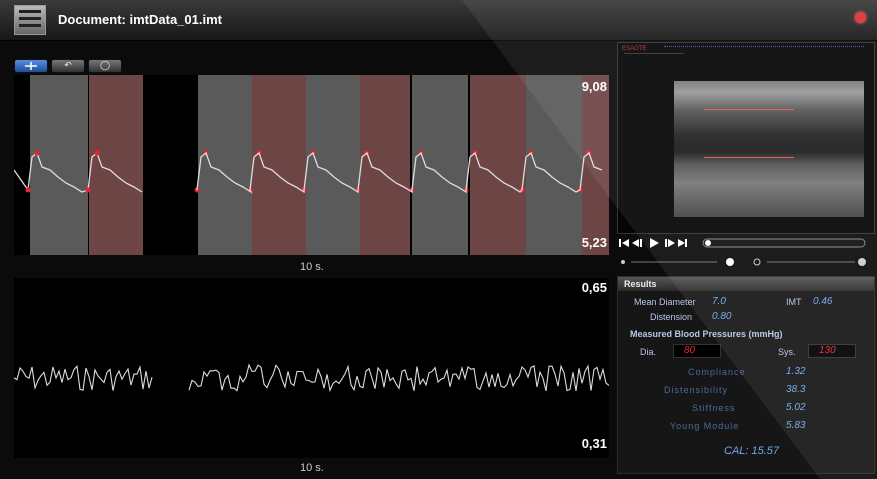 Image resolution: width=877 pixels, height=479 pixels. Describe the element at coordinates (665, 302) in the screenshot. I see `mean-diameter-label: Mean Diameter` at that location.